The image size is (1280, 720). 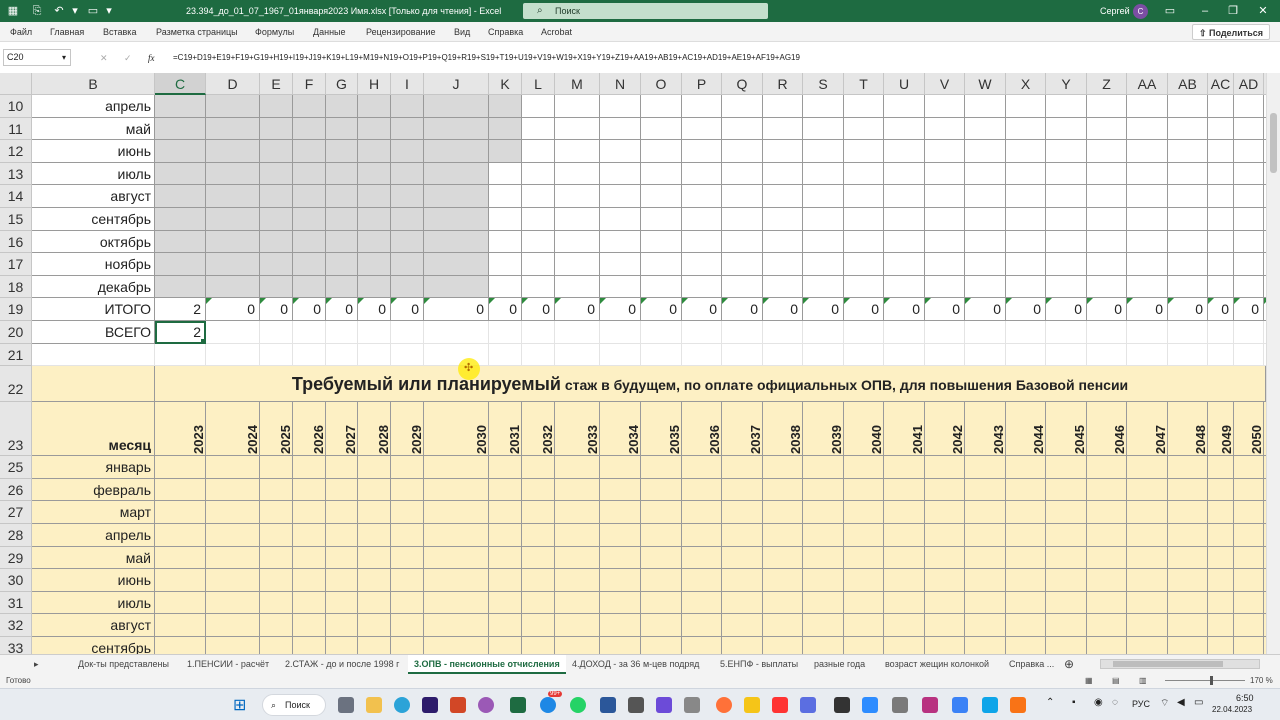 What do you see at coordinates (16, 106) in the screenshot?
I see `row-header: 10` at bounding box center [16, 106].